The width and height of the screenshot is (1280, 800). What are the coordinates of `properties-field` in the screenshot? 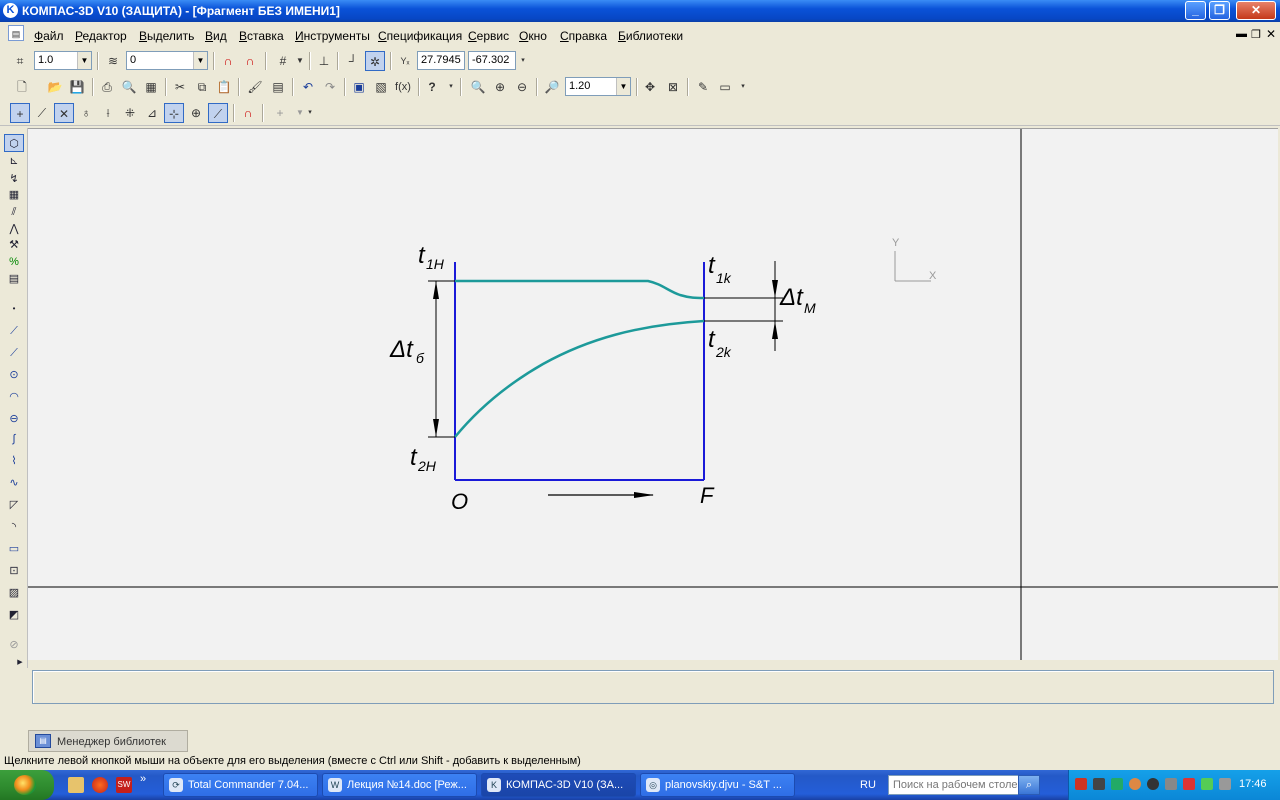 It's located at (653, 687).